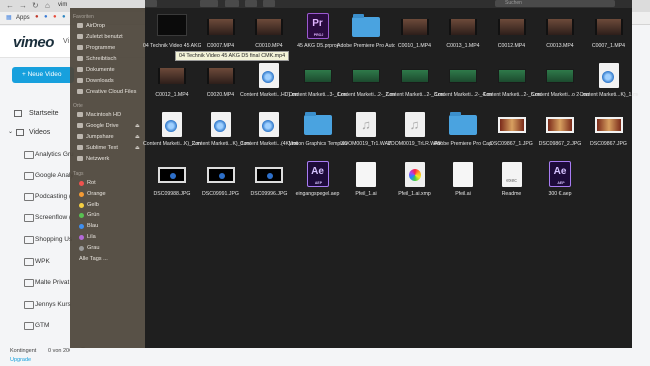 The width and height of the screenshot is (650, 366). Describe the element at coordinates (317, 26) in the screenshot. I see `premiere-project-icon: Pr PROJ` at that location.